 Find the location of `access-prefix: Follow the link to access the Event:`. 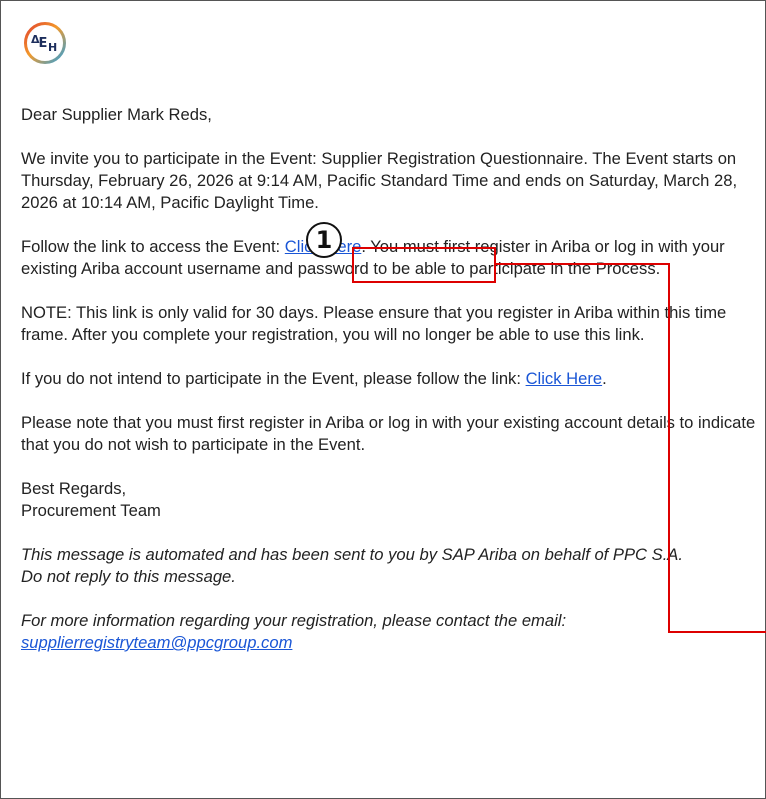

access-prefix: Follow the link to access the Event: is located at coordinates (153, 246).